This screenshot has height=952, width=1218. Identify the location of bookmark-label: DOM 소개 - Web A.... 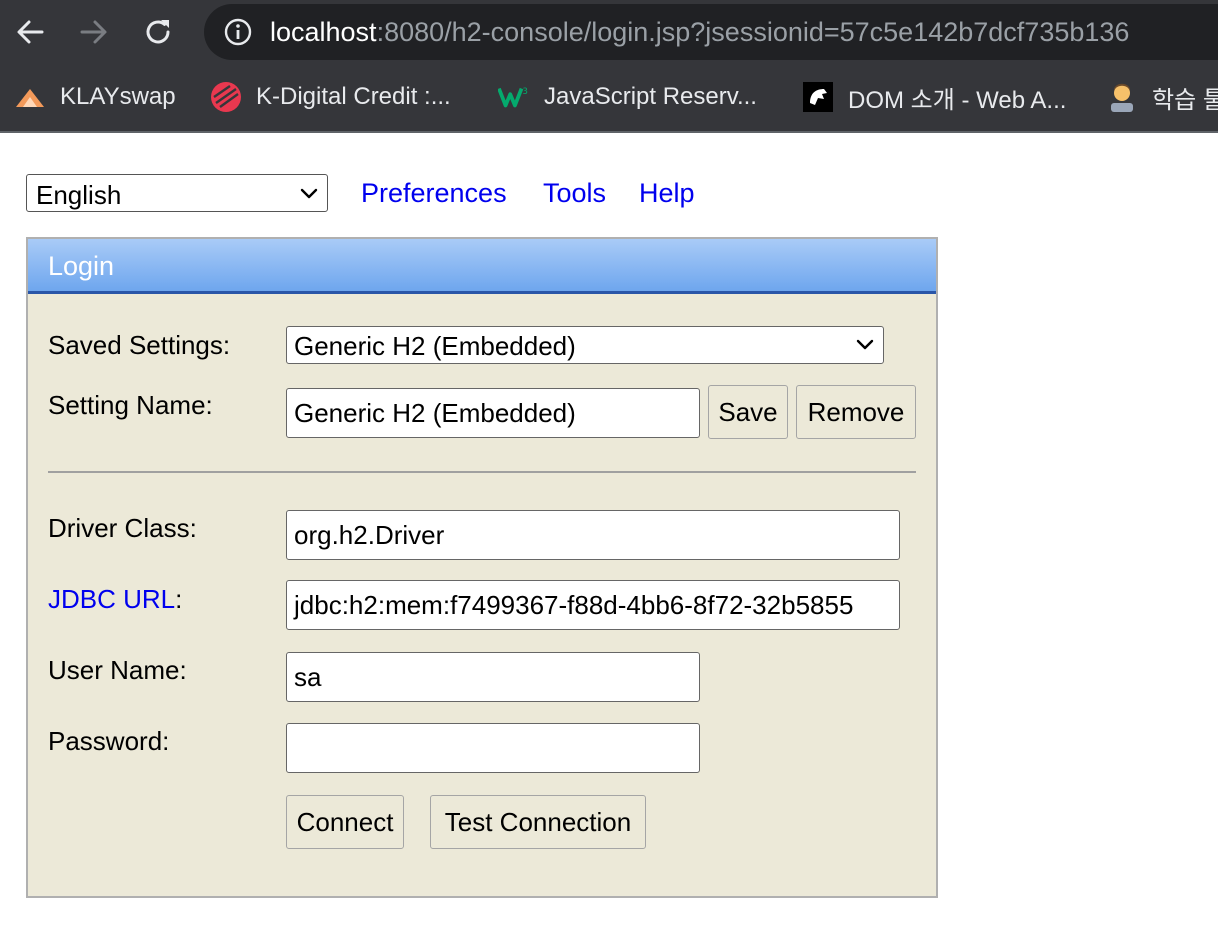
(957, 100).